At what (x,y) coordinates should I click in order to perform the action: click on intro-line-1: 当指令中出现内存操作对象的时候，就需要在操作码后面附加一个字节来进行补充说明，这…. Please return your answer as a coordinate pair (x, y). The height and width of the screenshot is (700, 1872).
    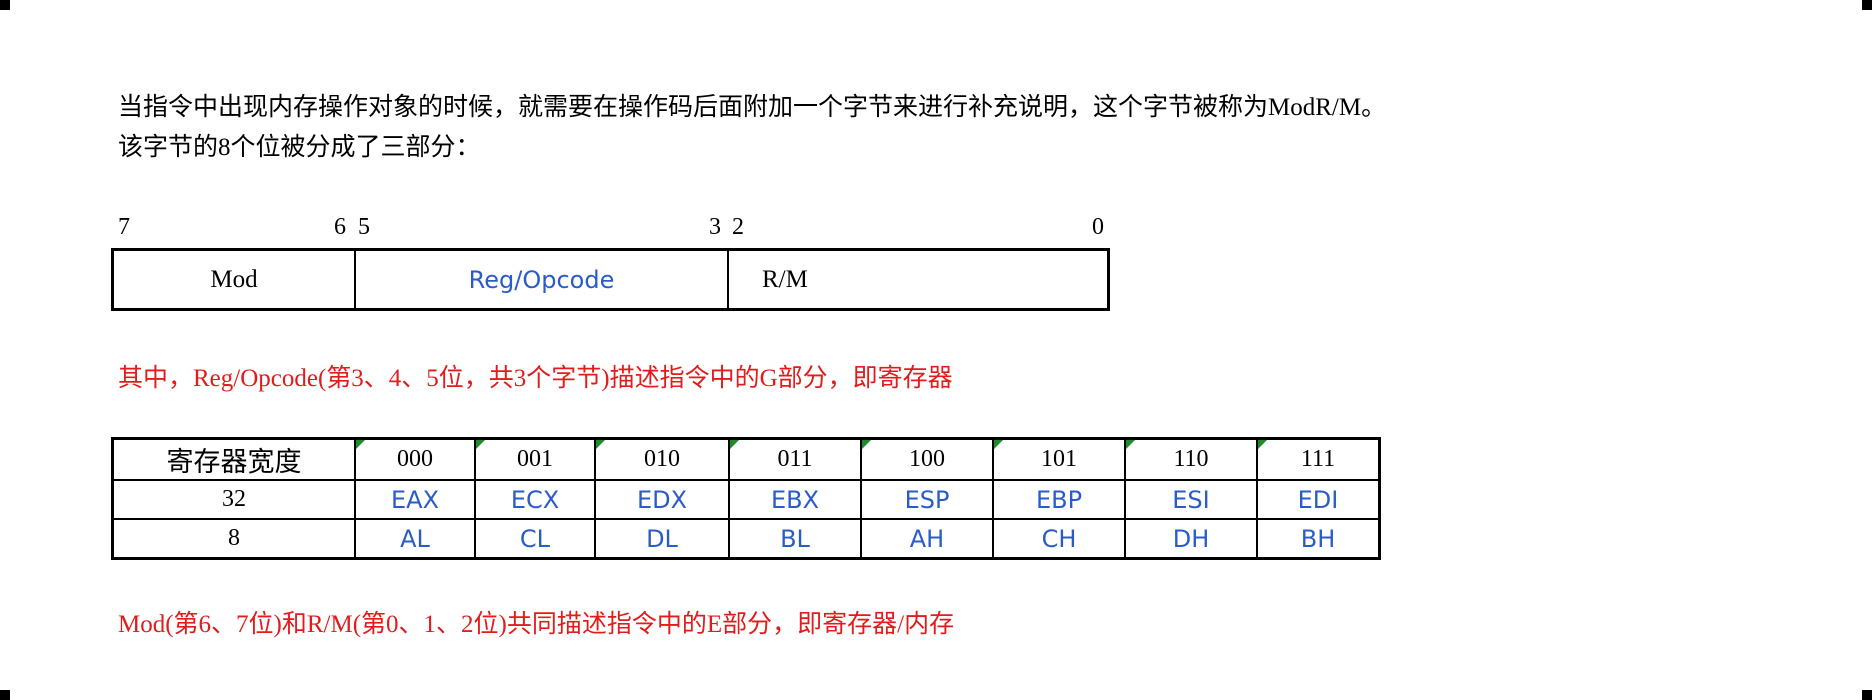
    Looking at the image, I should click on (752, 107).